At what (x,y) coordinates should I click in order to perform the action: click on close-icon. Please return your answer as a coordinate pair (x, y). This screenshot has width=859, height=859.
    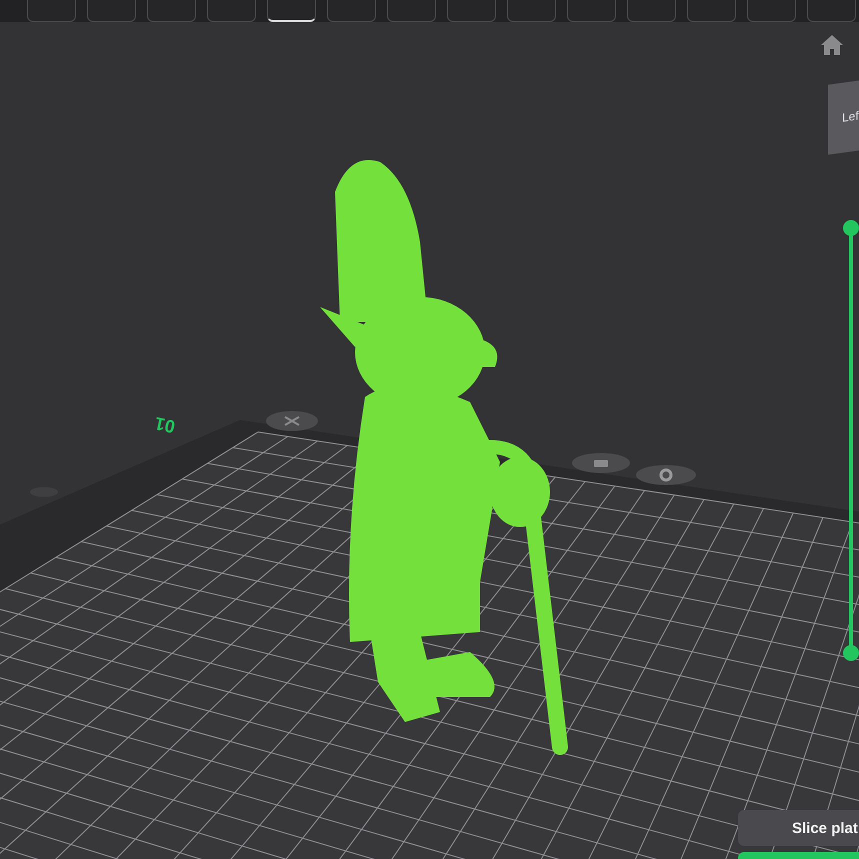
    Looking at the image, I should click on (292, 421).